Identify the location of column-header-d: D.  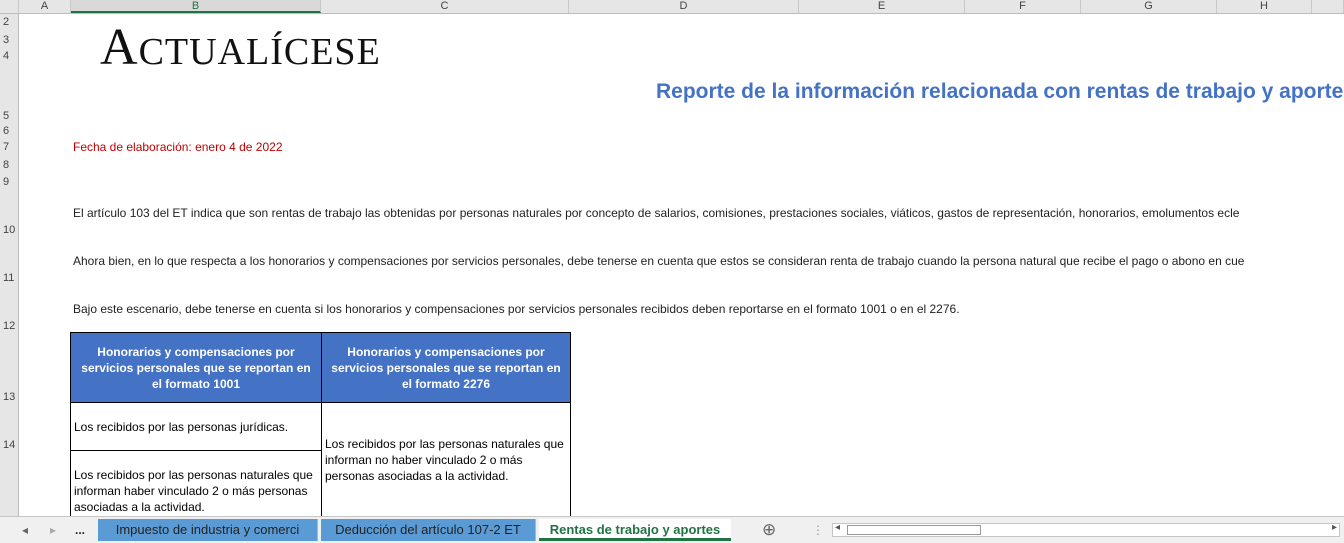
(684, 6).